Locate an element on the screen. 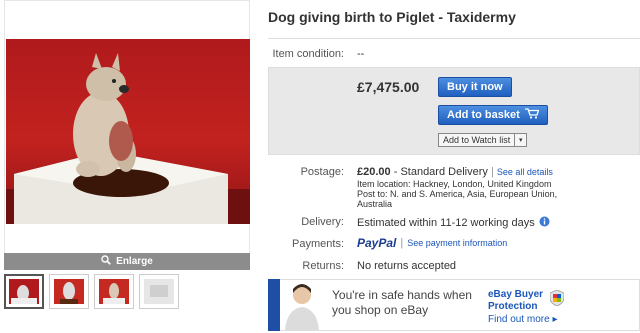  paypal-logo: PayPal is located at coordinates (377, 243).